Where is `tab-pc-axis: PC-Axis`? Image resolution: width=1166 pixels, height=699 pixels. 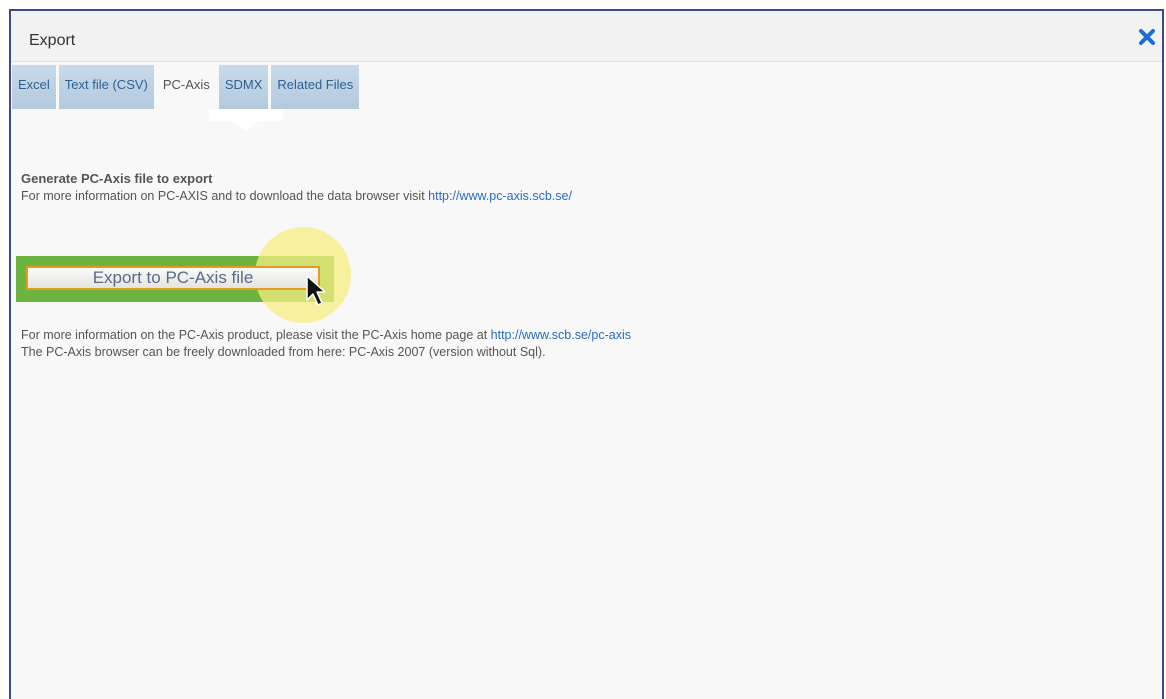 tab-pc-axis: PC-Axis is located at coordinates (186, 87).